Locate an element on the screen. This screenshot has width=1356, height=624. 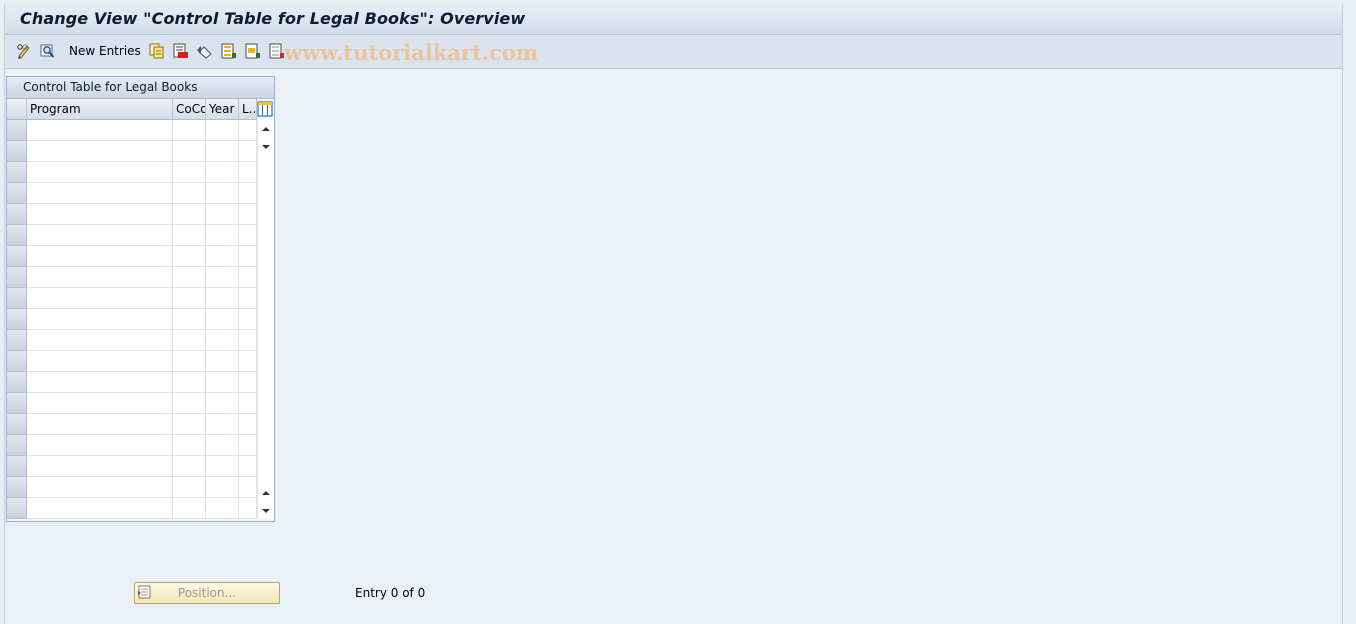
page-down-icon is located at coordinates (266, 511).